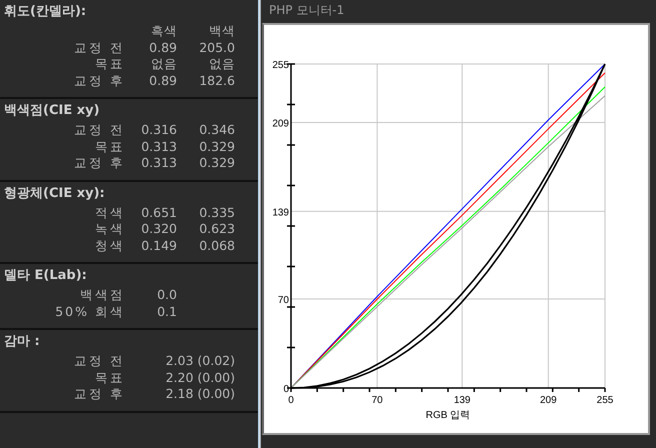  What do you see at coordinates (109, 212) in the screenshot?
I see `row-label: 적색` at bounding box center [109, 212].